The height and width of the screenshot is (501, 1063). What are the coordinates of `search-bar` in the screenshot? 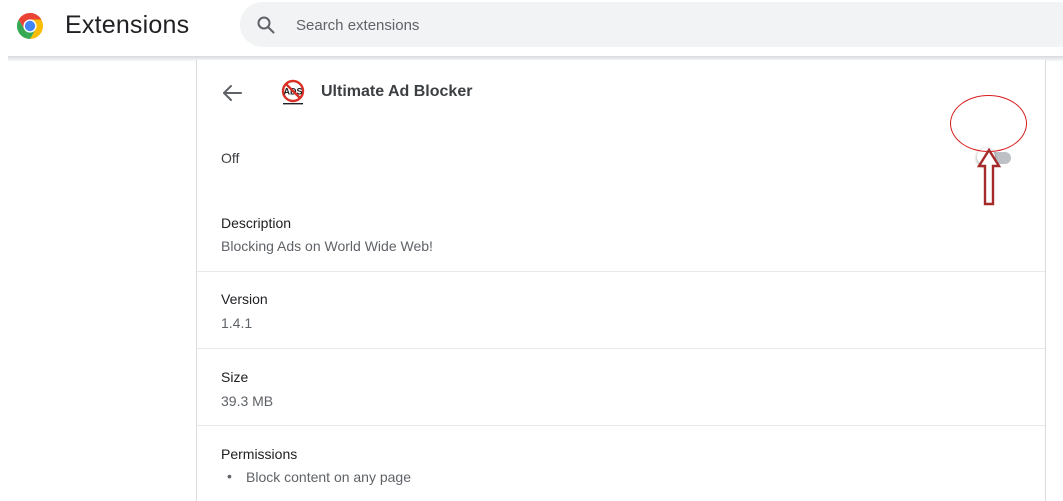 It's located at (651, 24).